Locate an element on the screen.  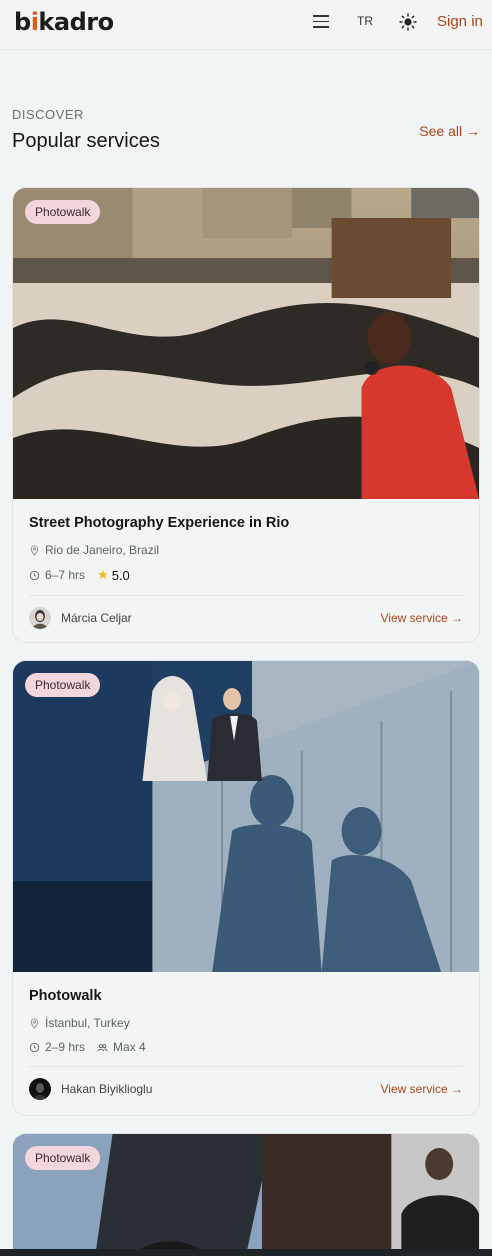
group-size-text: Max 4 is located at coordinates (129, 1047).